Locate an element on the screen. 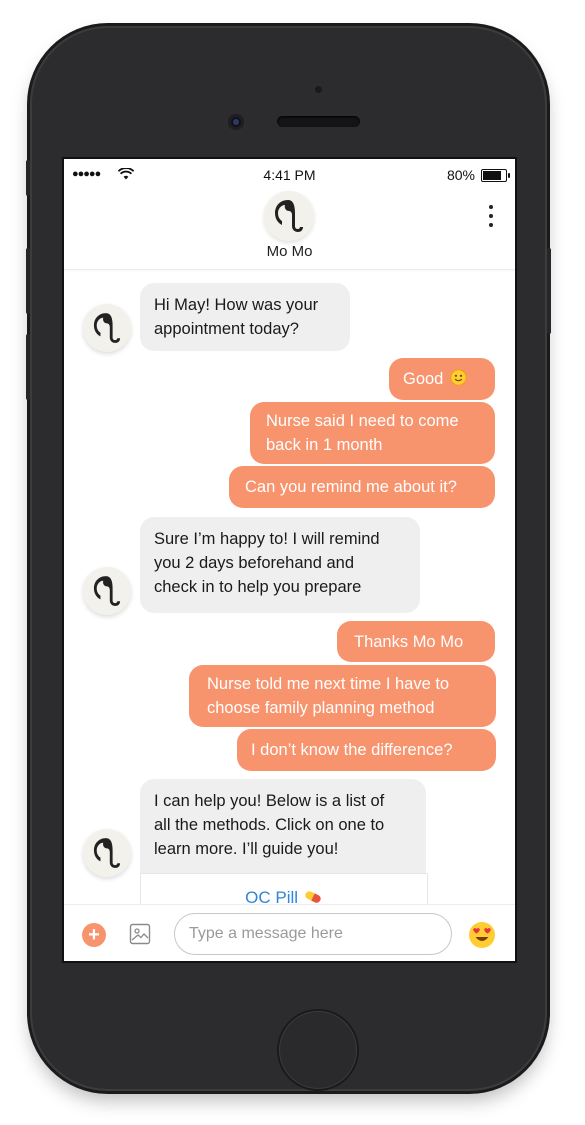  message-line: choose family planning method is located at coordinates (321, 708).